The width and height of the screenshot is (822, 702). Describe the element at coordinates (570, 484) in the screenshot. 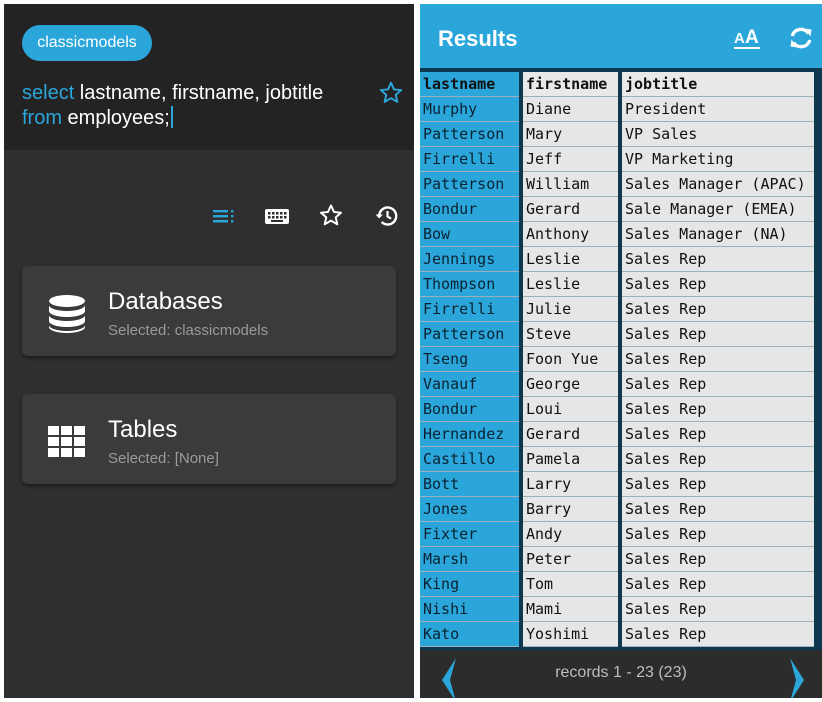

I see `table-cell-firstname: Larry` at that location.